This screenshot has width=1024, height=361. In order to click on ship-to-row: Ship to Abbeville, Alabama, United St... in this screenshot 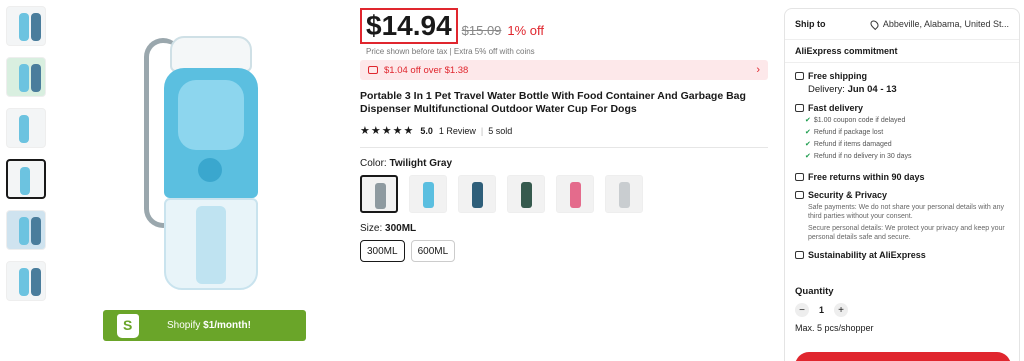, I will do `click(902, 24)`.